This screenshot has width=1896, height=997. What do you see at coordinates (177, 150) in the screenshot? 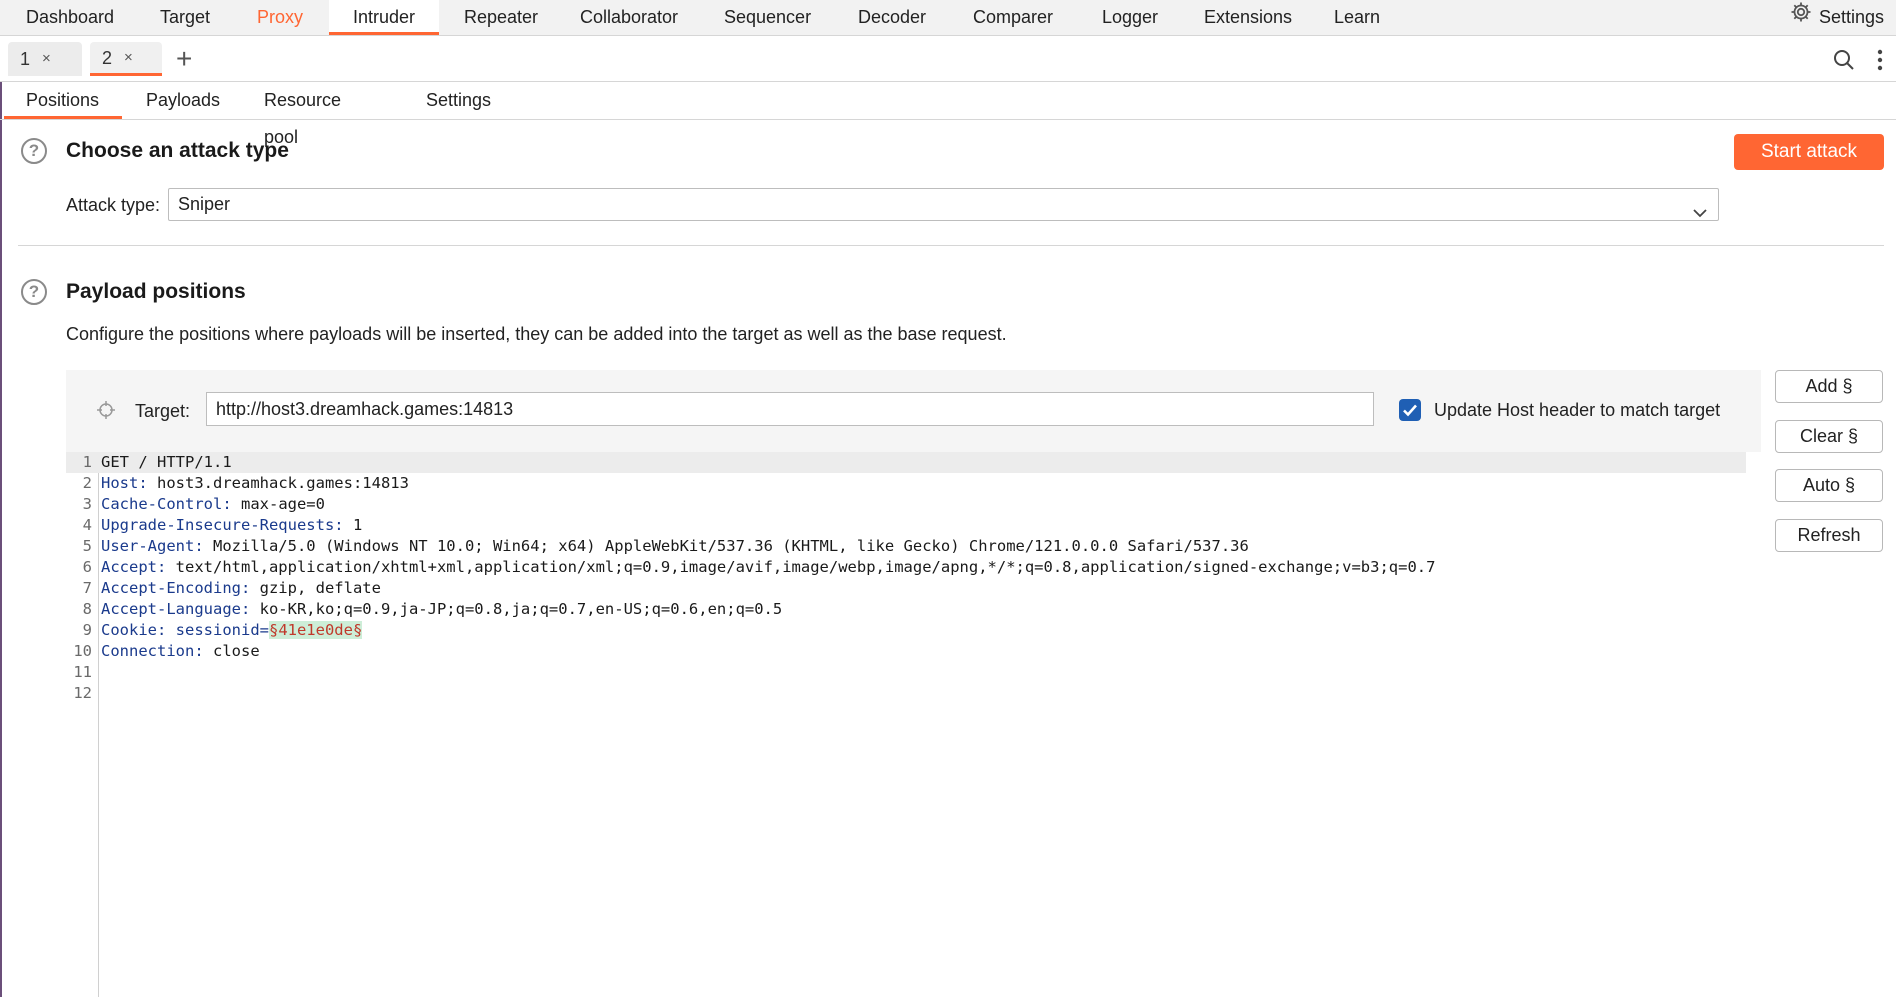
I see `attack-type-heading: Choose an attack type` at bounding box center [177, 150].